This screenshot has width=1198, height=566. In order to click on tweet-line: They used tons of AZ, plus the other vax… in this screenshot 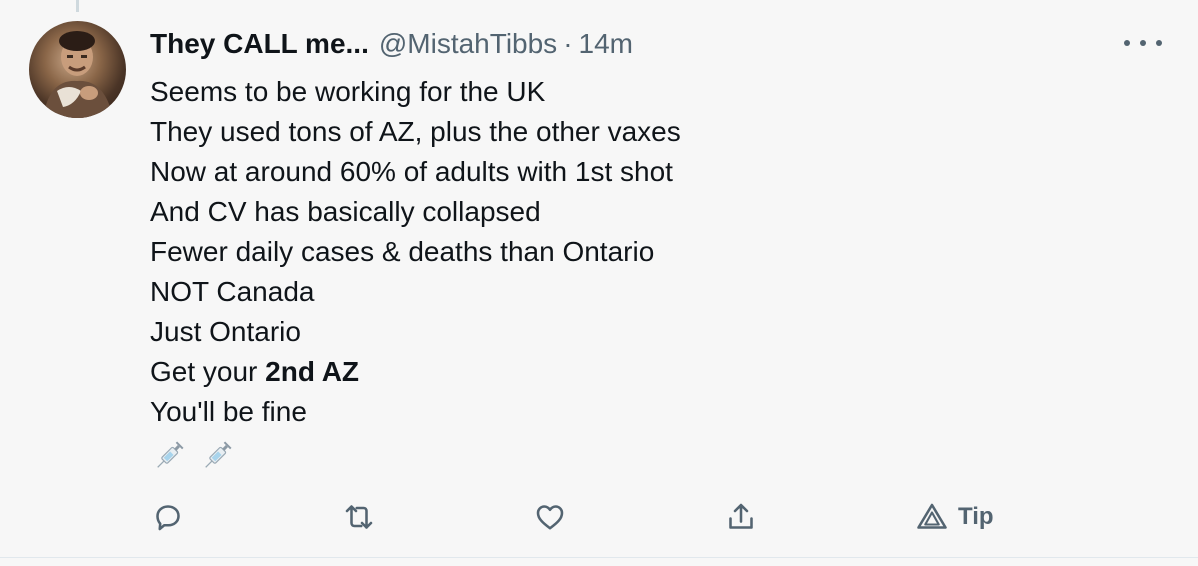, I will do `click(415, 131)`.